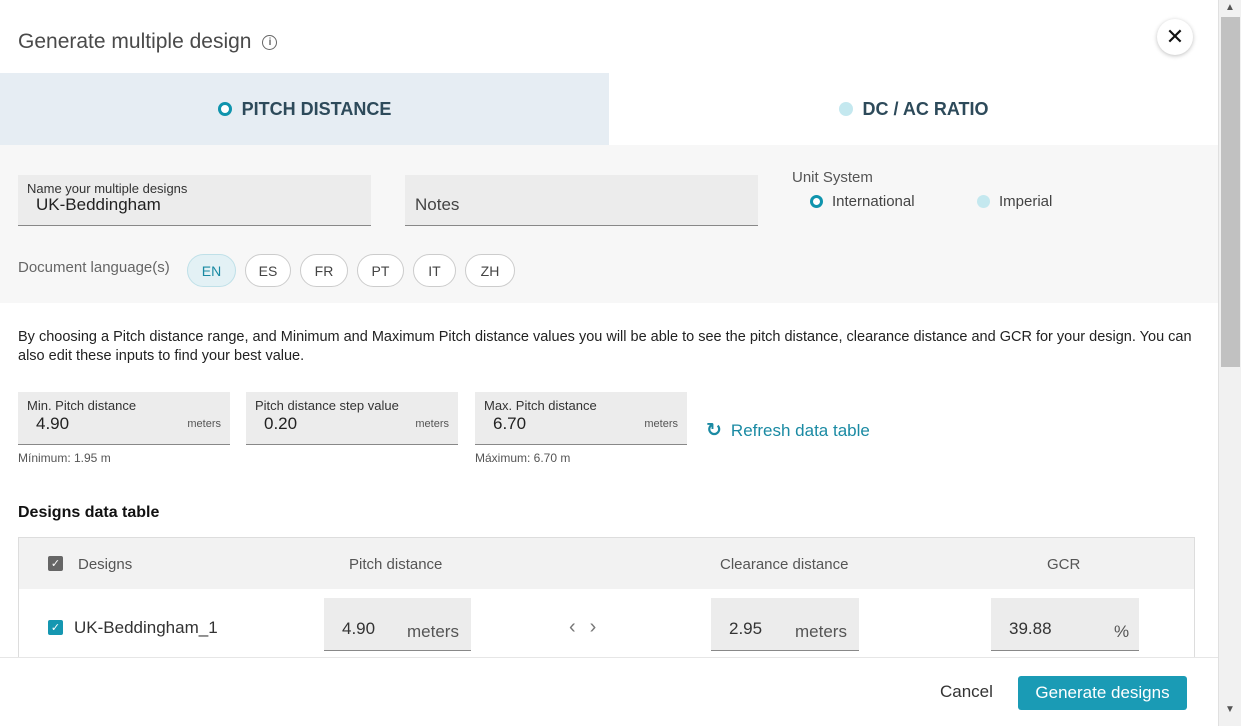 This screenshot has height=726, width=1241. I want to click on pitch-unit: meters, so click(433, 631).